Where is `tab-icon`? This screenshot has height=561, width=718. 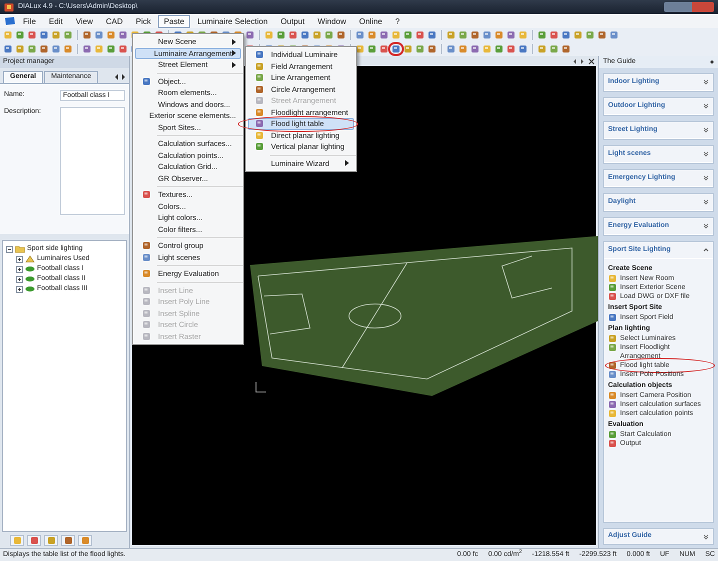
tab-icon is located at coordinates (85, 540).